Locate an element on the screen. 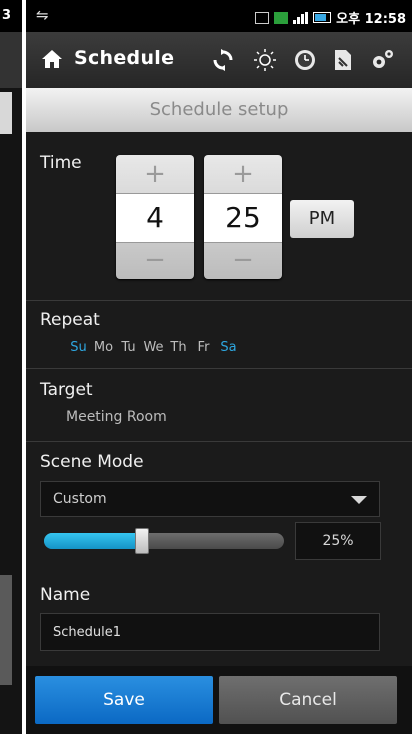 The height and width of the screenshot is (734, 412). day-toggle-fr: Fr is located at coordinates (203, 347).